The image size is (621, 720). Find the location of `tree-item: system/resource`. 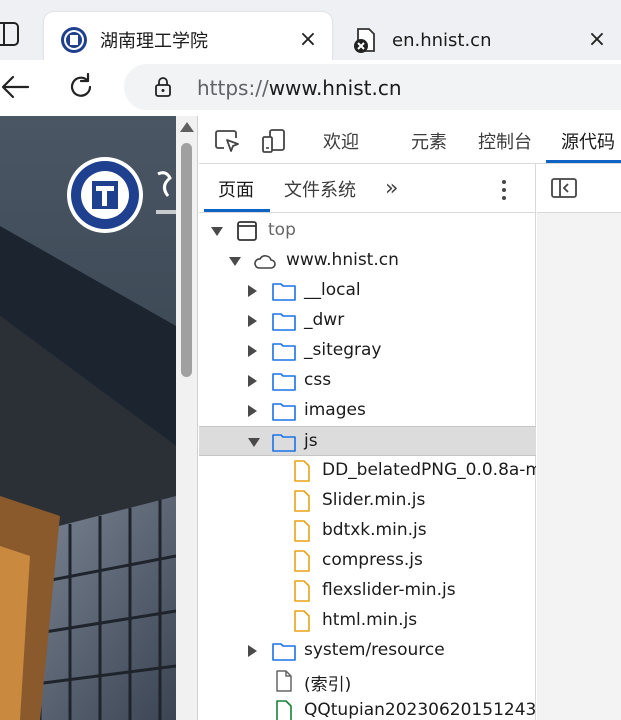

tree-item: system/resource is located at coordinates (367, 651).